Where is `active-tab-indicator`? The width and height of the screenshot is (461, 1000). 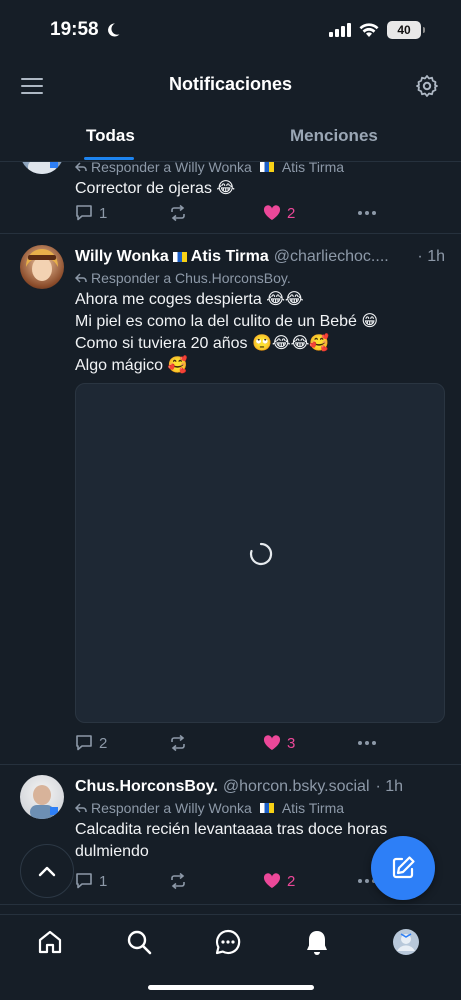
active-tab-indicator is located at coordinates (109, 158).